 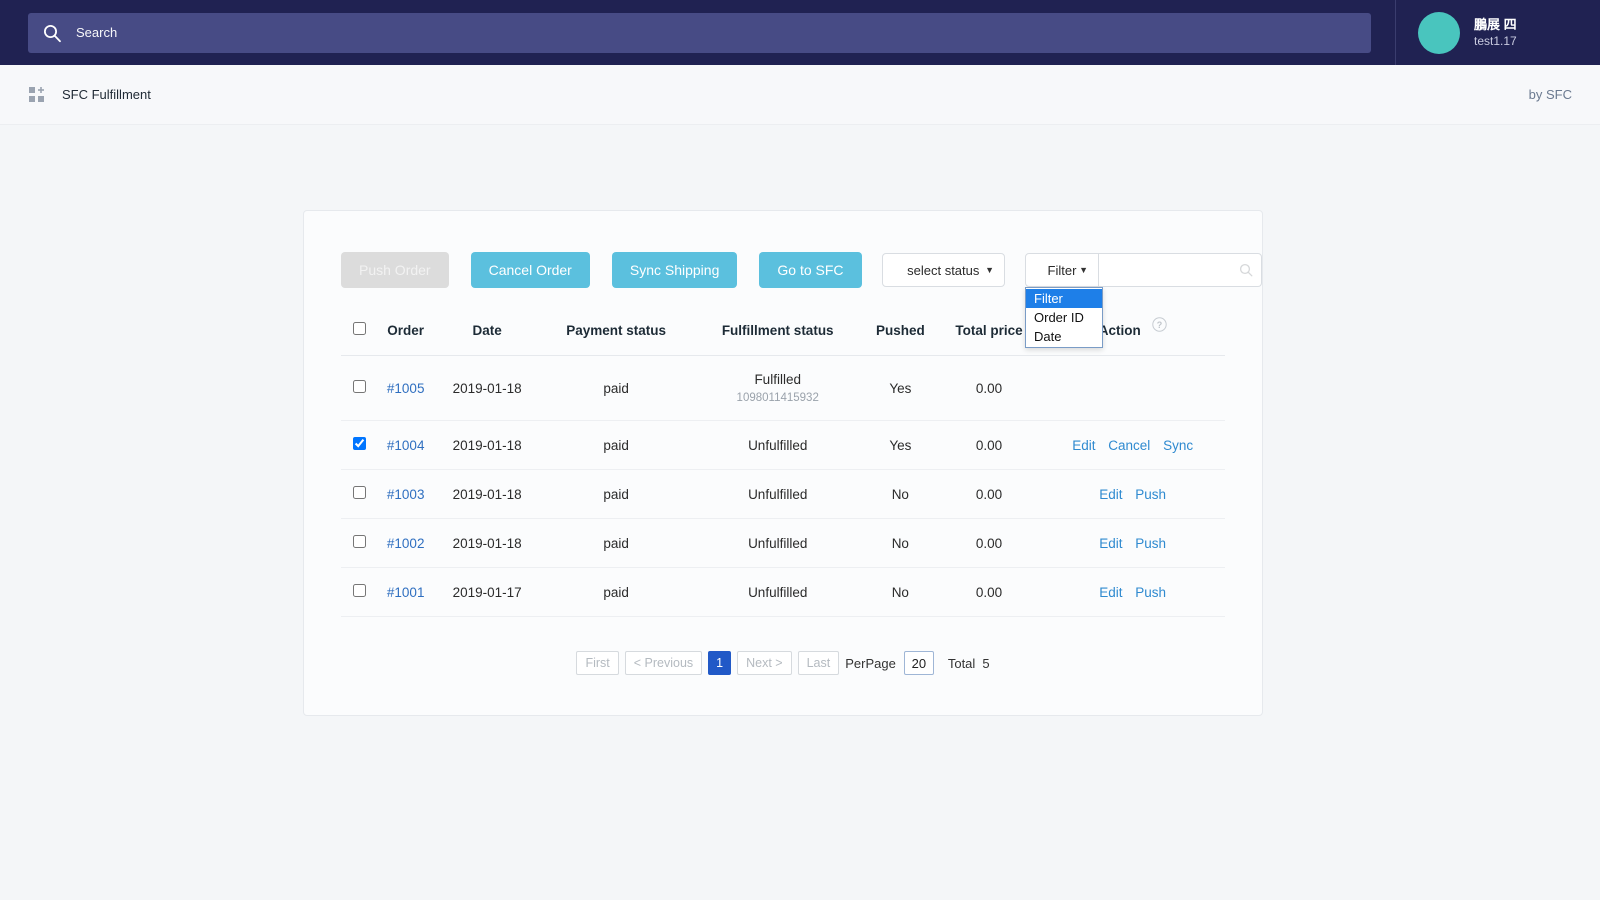 I want to click on top-navigation-bar: Search 鵬展 四 test1.17, so click(x=800, y=32).